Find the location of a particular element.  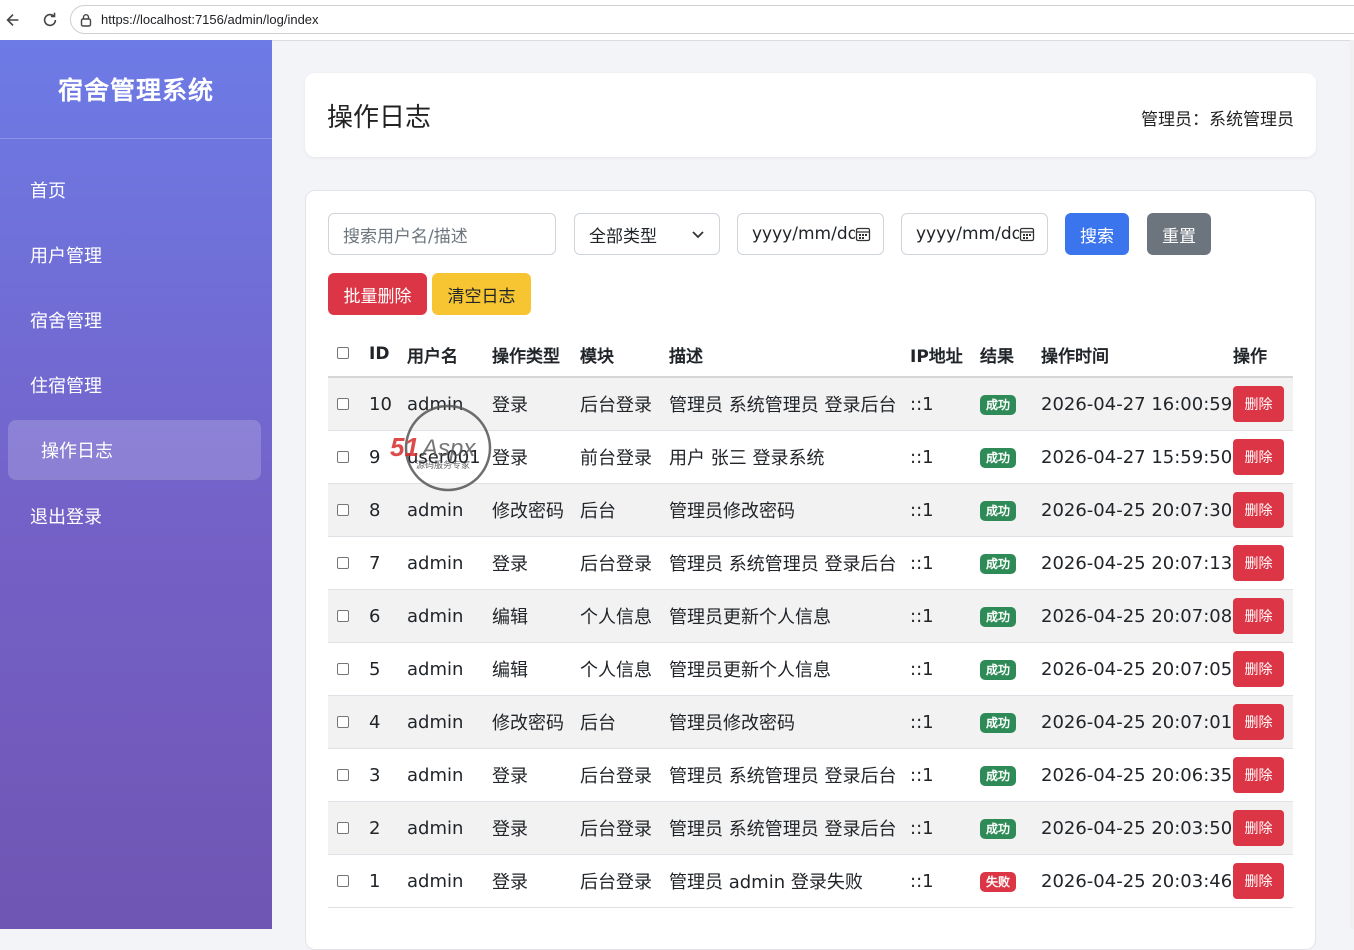

type-select: 全部类型 is located at coordinates (647, 234).